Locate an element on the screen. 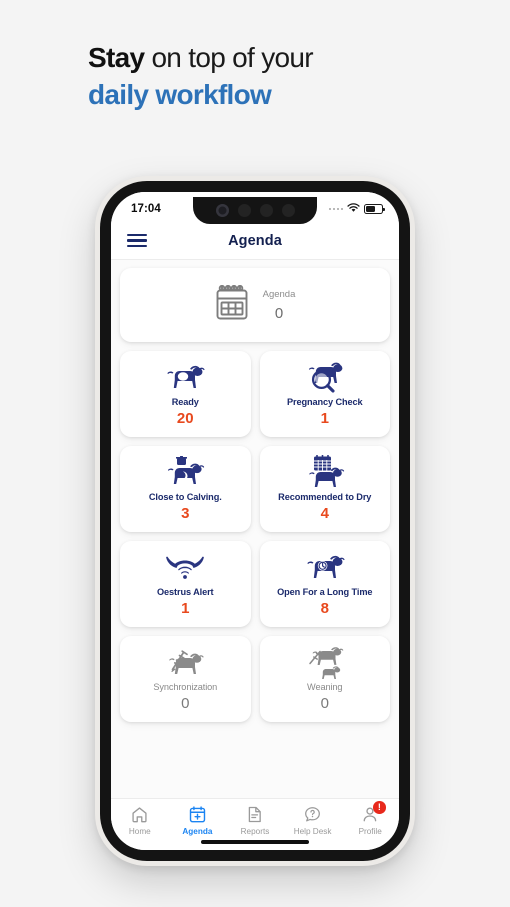 The height and width of the screenshot is (907, 510). hamburger-menu-icon is located at coordinates (137, 240).